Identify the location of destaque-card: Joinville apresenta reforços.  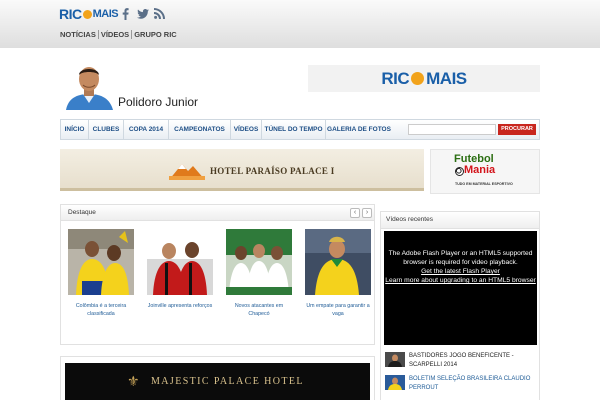
(180, 269).